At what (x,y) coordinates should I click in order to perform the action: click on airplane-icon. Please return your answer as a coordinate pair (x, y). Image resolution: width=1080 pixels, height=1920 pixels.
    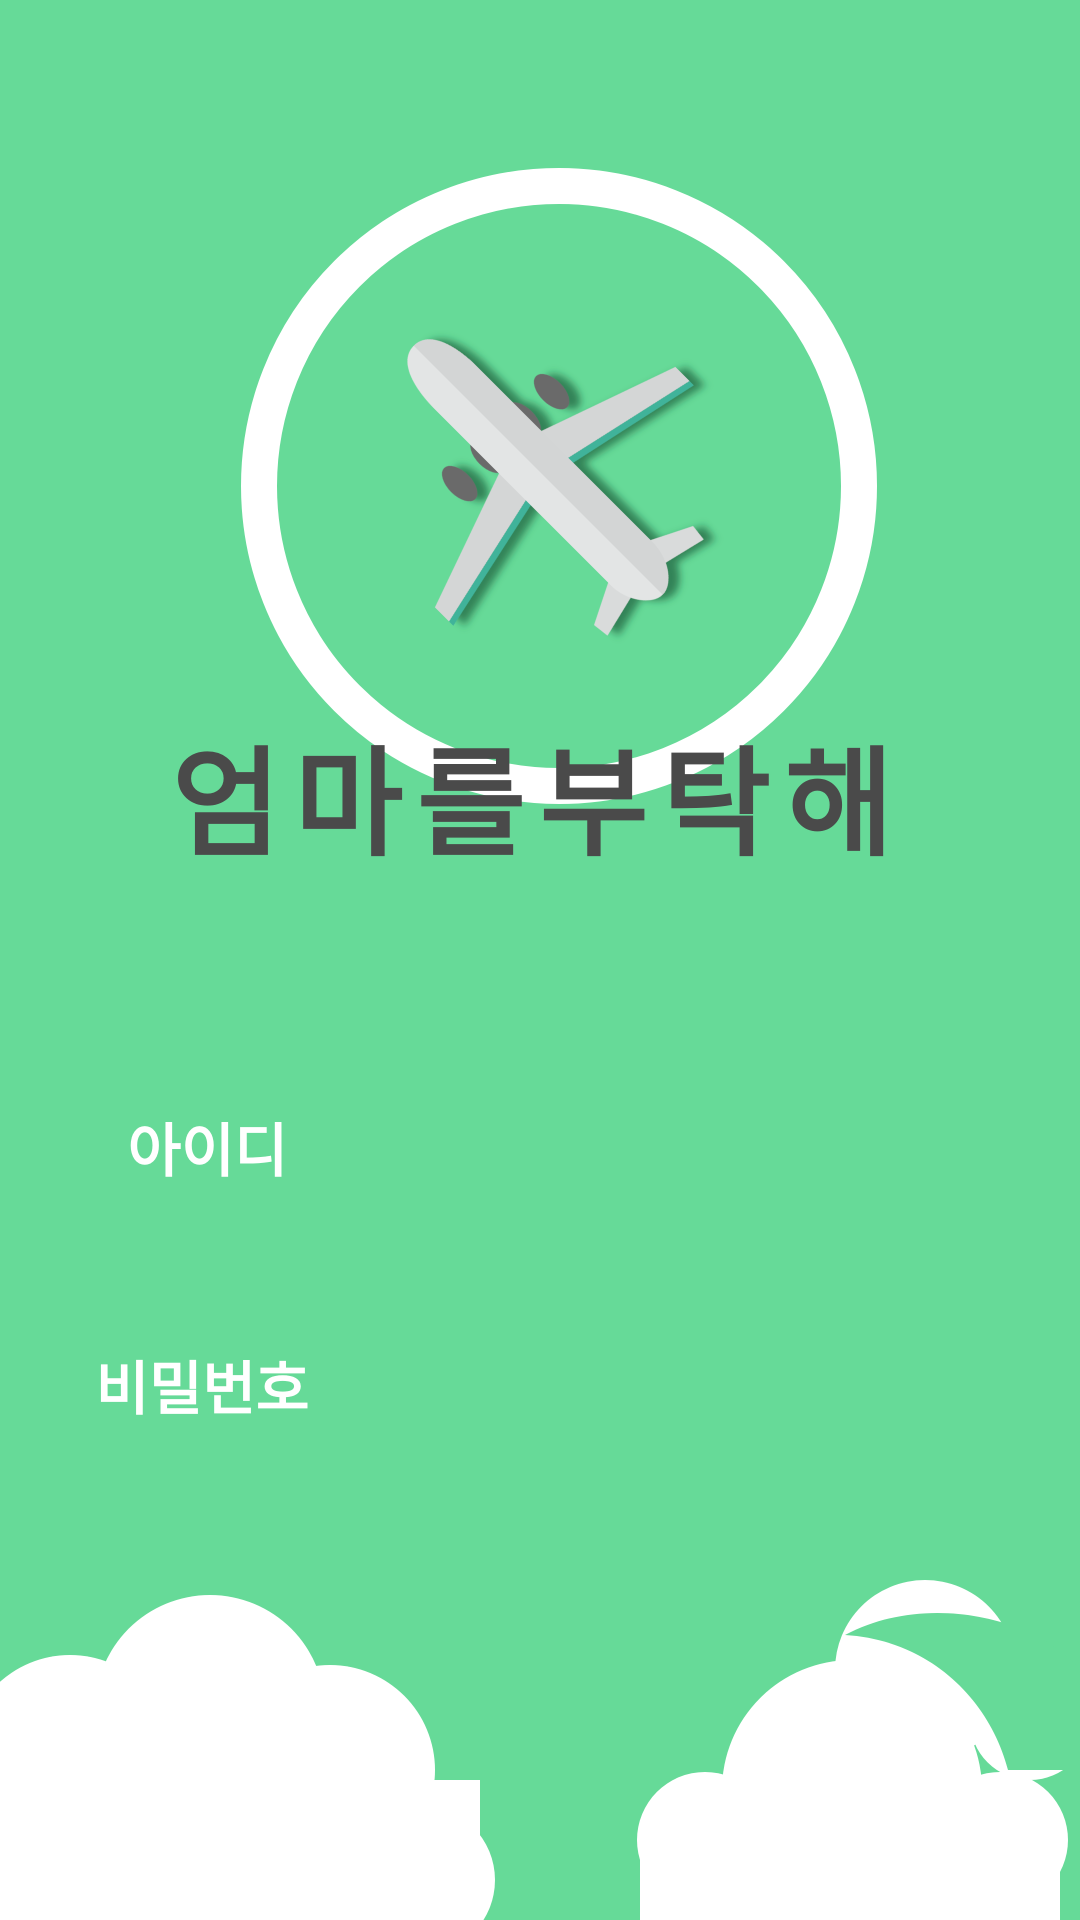
    Looking at the image, I should click on (555, 487).